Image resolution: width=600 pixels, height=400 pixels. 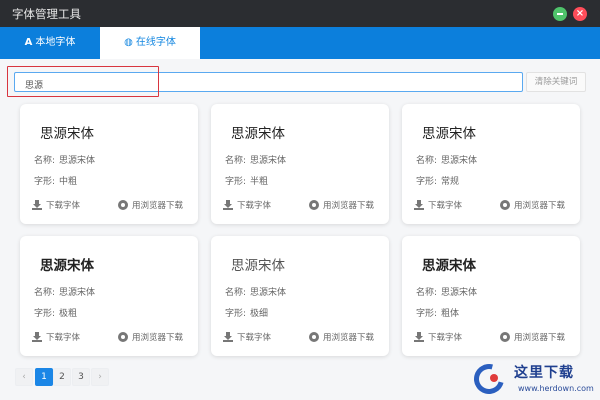 What do you see at coordinates (109, 296) in the screenshot?
I see `font-card: 思源宋体 名称: 思源宋体 字形: 极粗 下载字体 用浏览器下载` at bounding box center [109, 296].